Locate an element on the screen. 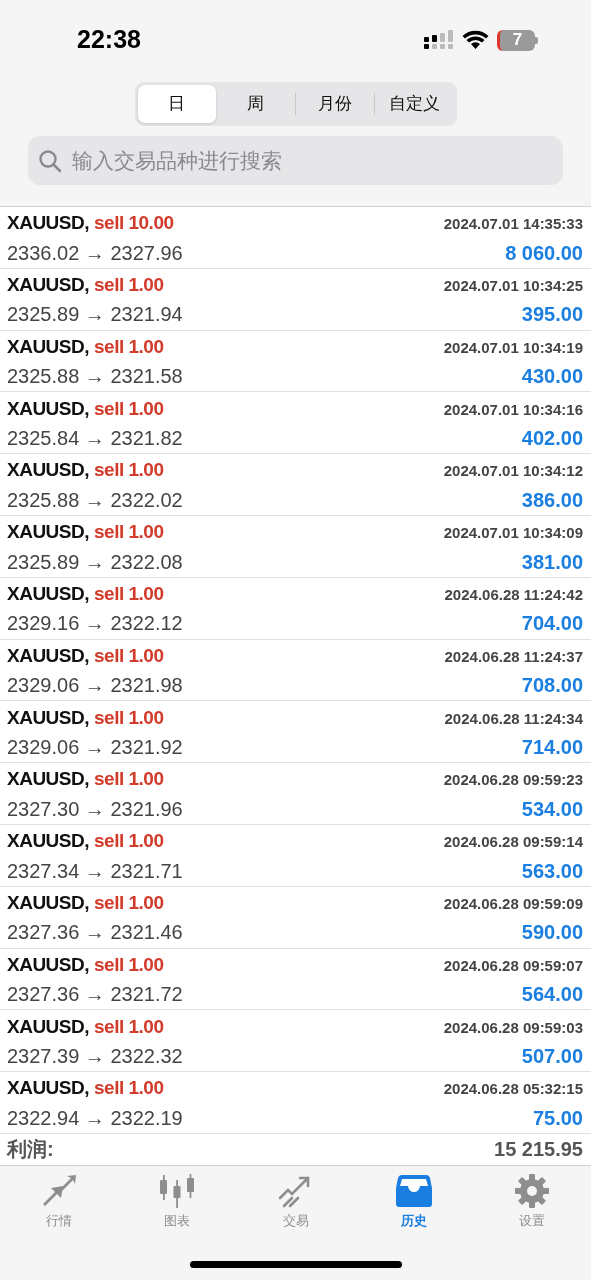 The height and width of the screenshot is (1280, 591). profit-text: 507.00 is located at coordinates (552, 1056).